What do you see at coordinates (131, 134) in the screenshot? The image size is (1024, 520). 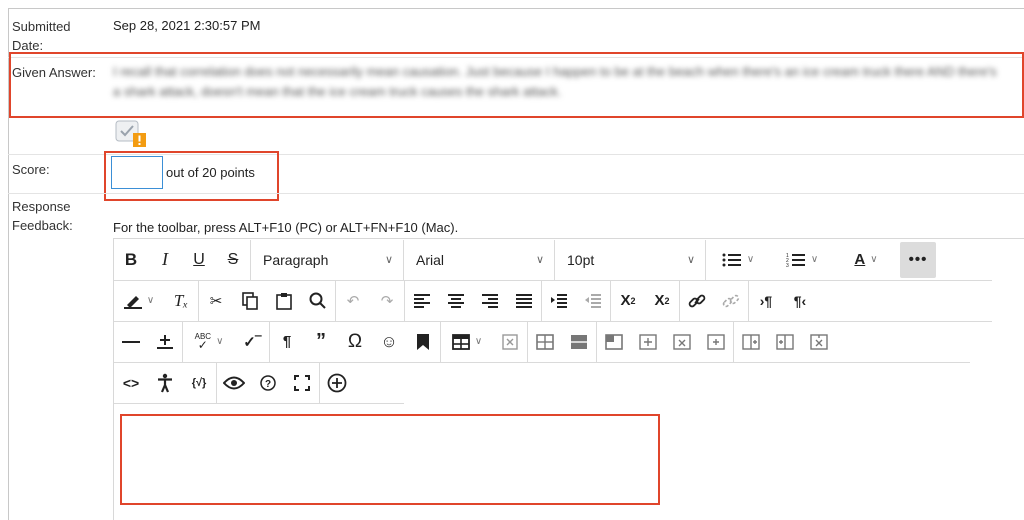 I see `needs-grading-icon` at bounding box center [131, 134].